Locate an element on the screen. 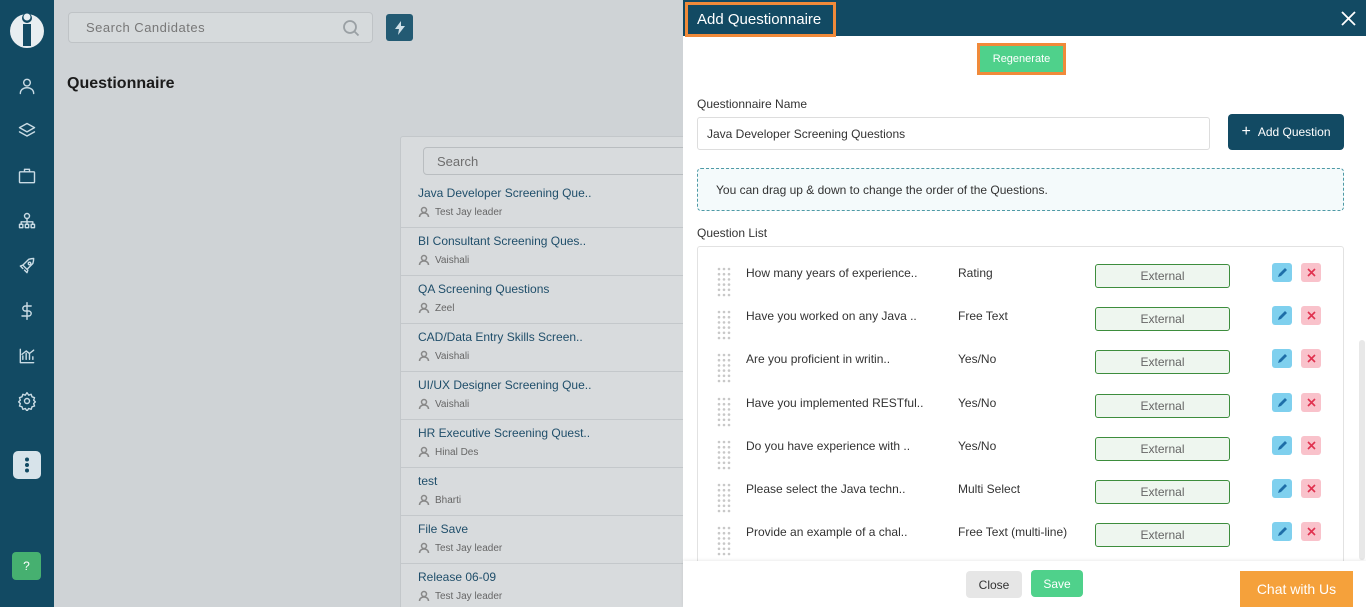  question-type: Yes/No is located at coordinates (977, 359).